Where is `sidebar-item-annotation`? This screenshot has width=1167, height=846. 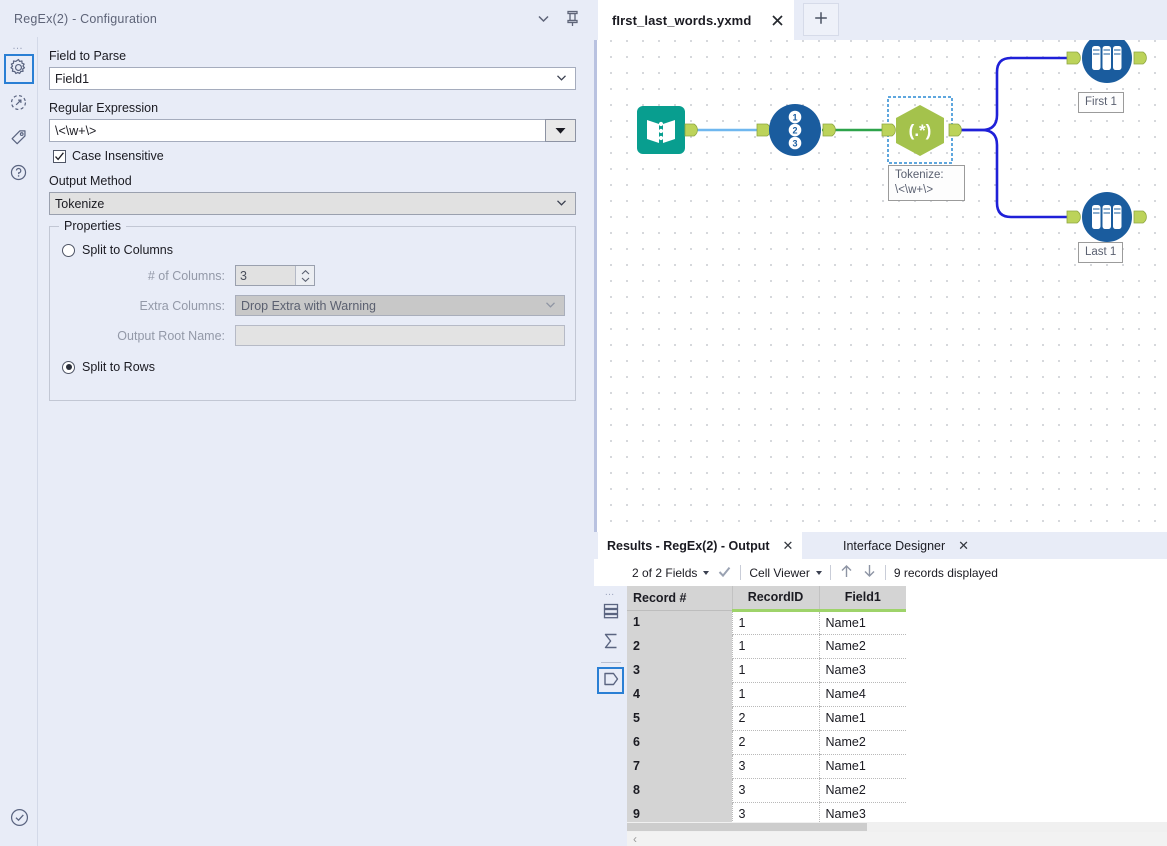 sidebar-item-annotation is located at coordinates (19, 139).